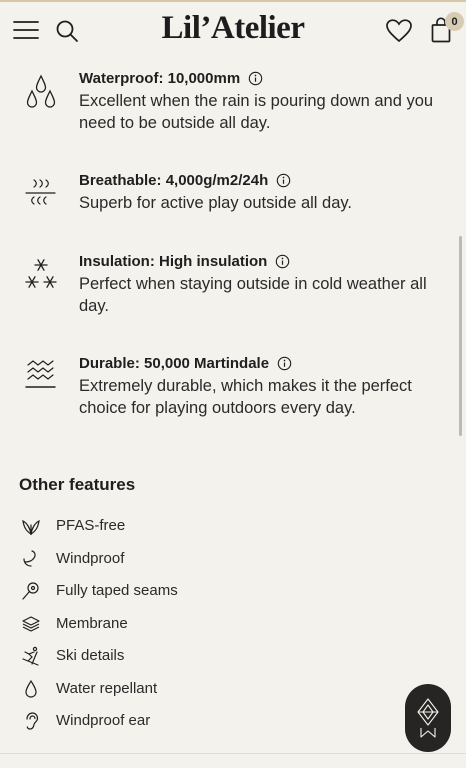  I want to click on spec-title-text: Waterproof: 10,000mm, so click(160, 78).